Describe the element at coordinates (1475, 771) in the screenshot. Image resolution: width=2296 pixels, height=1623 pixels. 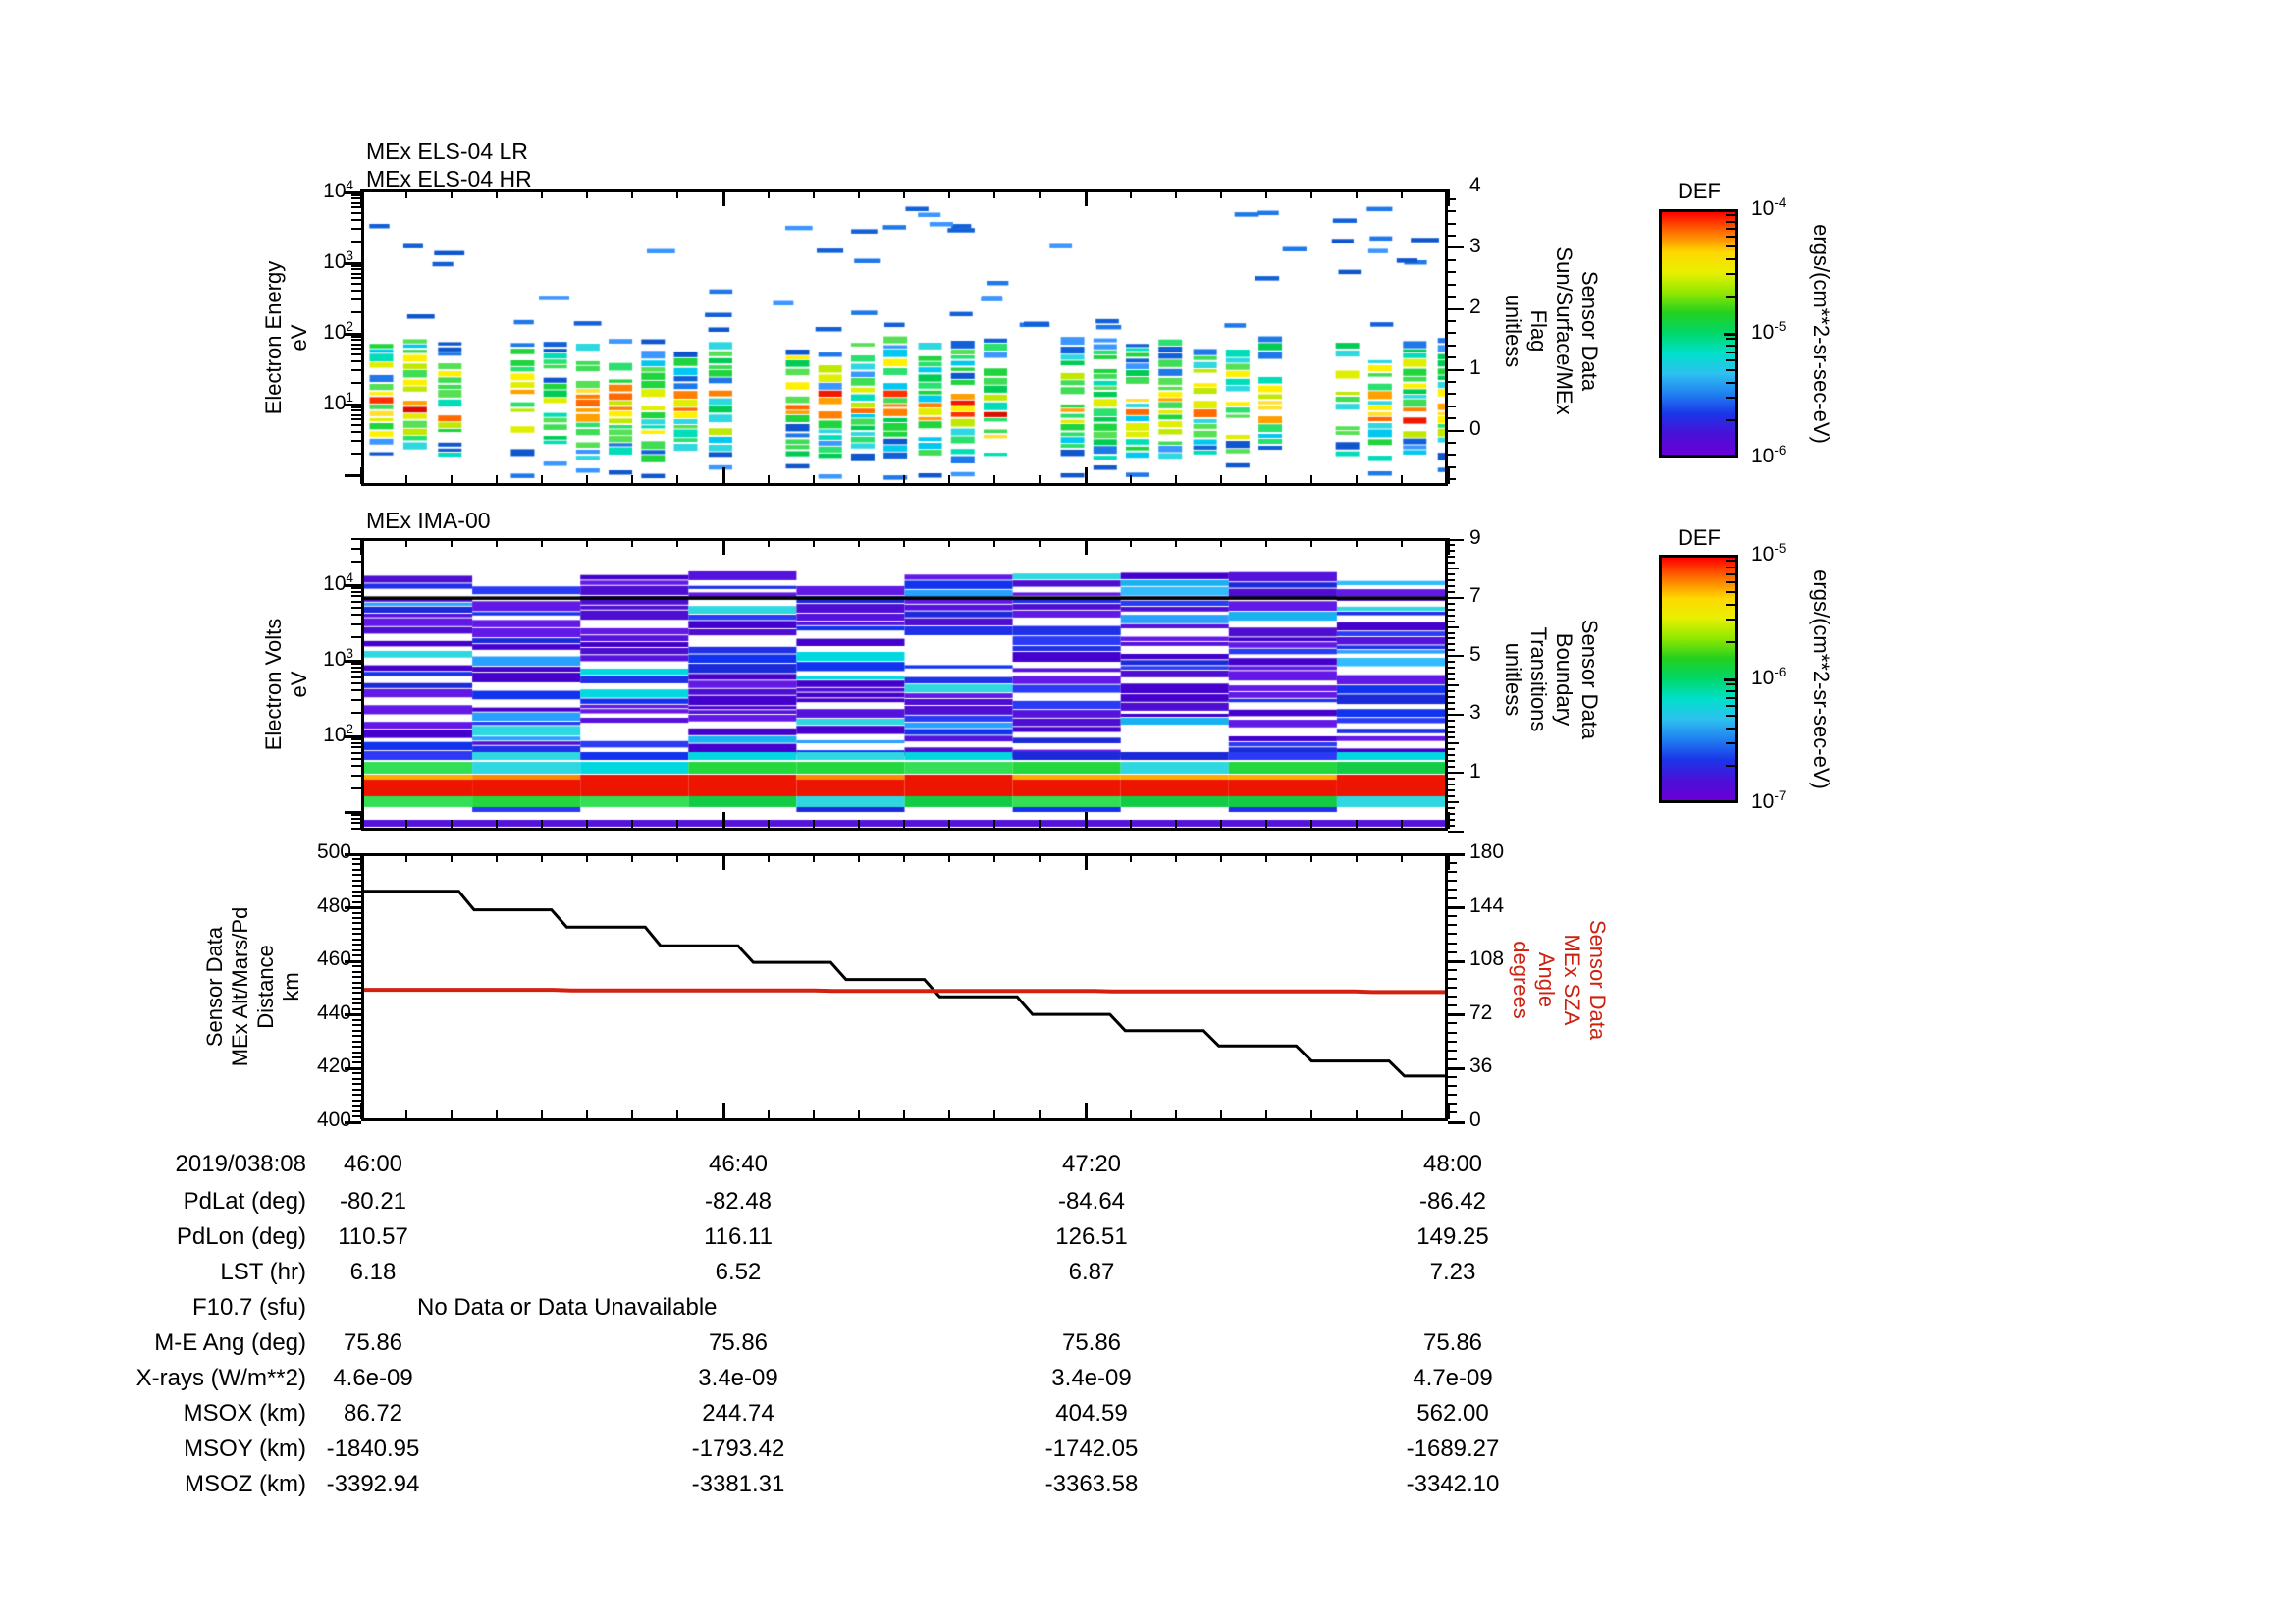
I see `ima-right-tick-label: 1` at that location.